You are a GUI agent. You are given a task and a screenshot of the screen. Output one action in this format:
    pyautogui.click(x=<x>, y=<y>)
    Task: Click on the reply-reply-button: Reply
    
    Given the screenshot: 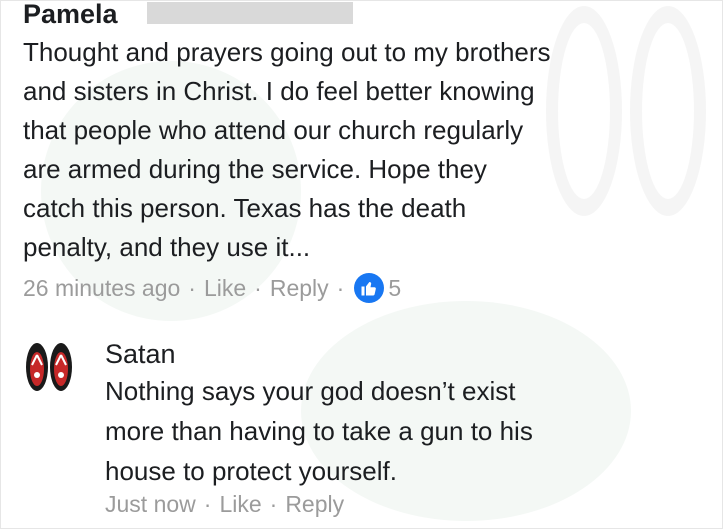 What is the action you would take?
    pyautogui.click(x=314, y=504)
    